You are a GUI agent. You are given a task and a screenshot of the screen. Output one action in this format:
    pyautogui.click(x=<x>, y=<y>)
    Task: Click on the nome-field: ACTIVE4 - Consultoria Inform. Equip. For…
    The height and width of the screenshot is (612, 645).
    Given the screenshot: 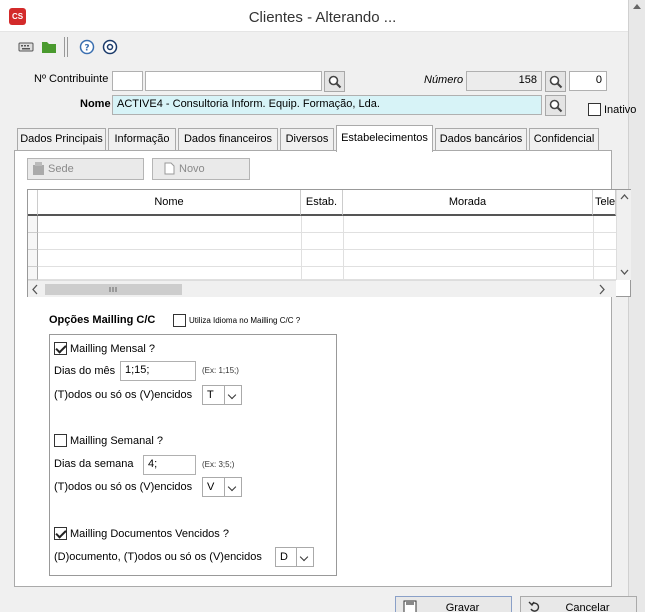 What is the action you would take?
    pyautogui.click(x=327, y=105)
    